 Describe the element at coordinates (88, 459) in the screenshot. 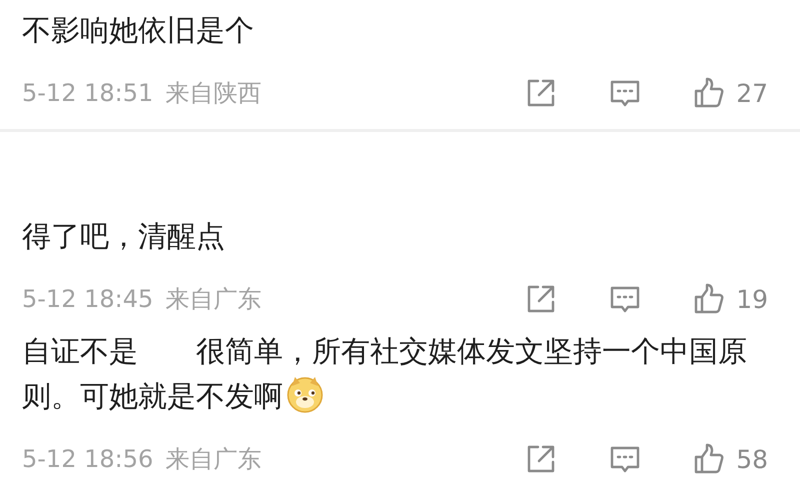

I see `comment-time: 5-12 18:56` at that location.